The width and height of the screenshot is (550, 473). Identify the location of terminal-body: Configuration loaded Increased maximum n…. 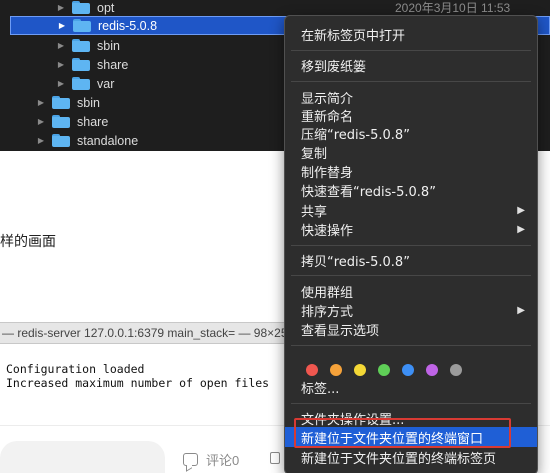
(150, 372).